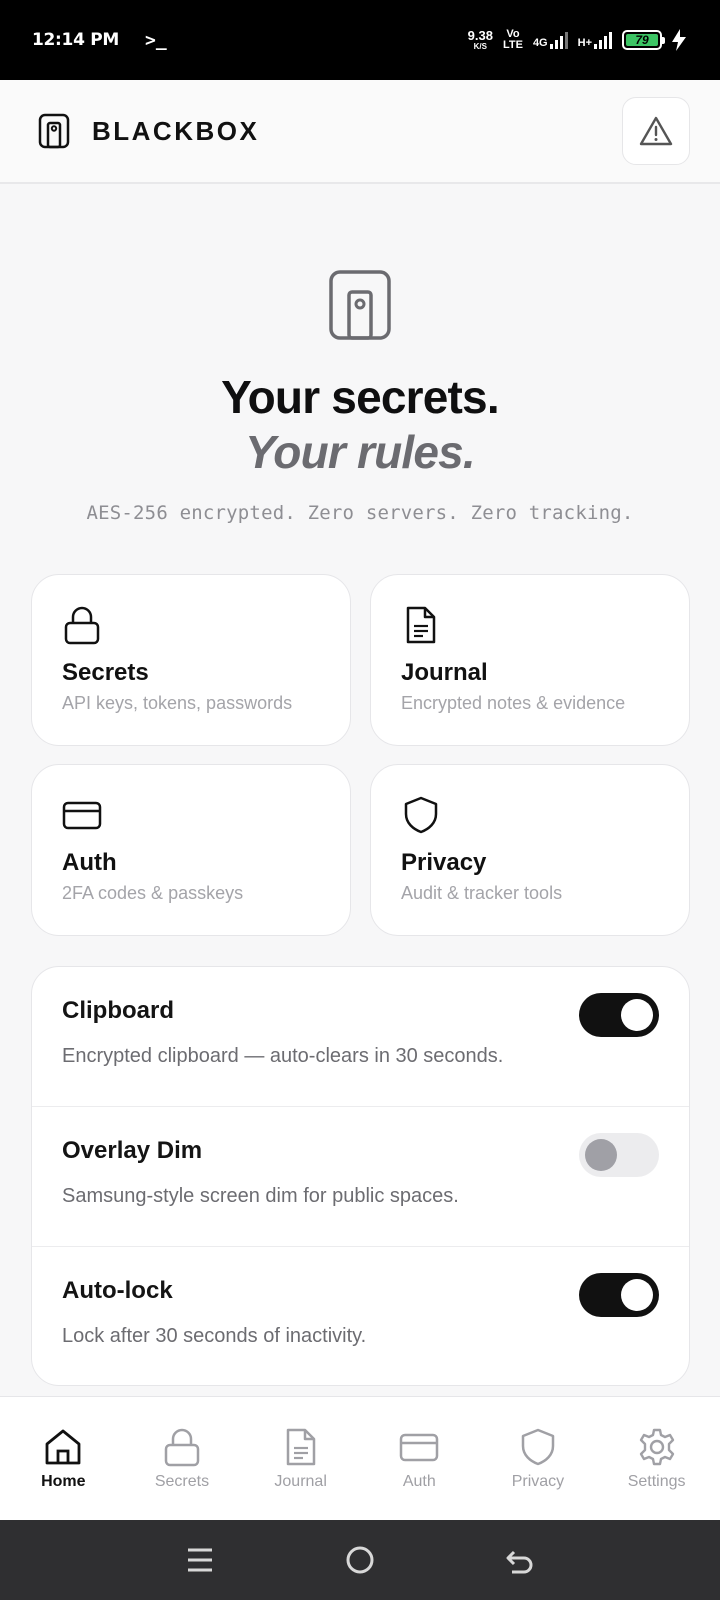 The width and height of the screenshot is (720, 1600). Describe the element at coordinates (117, 1290) in the screenshot. I see `toggle-title: Auto-lock` at that location.